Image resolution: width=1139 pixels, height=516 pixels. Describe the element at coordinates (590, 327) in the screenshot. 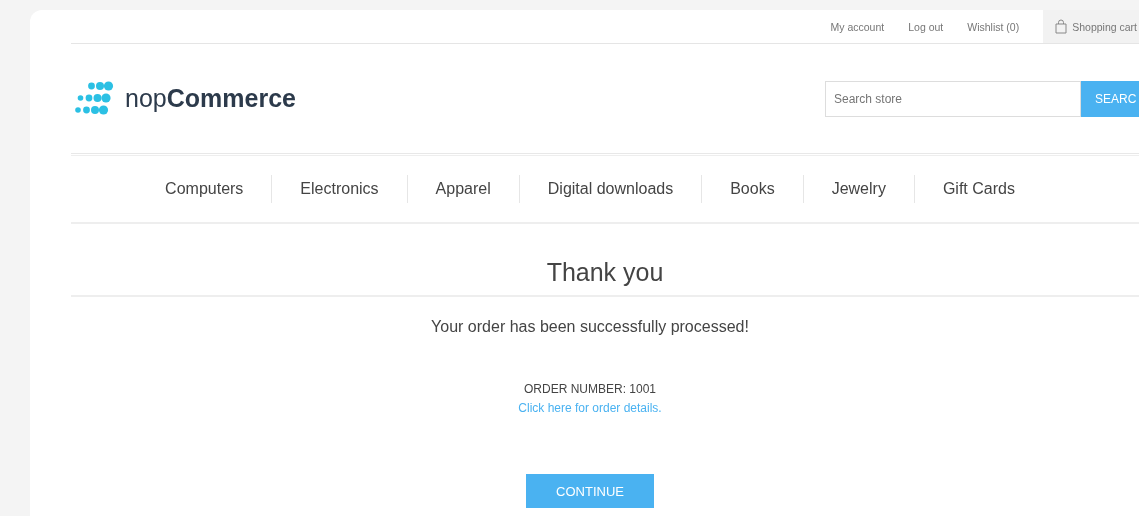

I see `success-message: Your order has been successfully processed!` at that location.